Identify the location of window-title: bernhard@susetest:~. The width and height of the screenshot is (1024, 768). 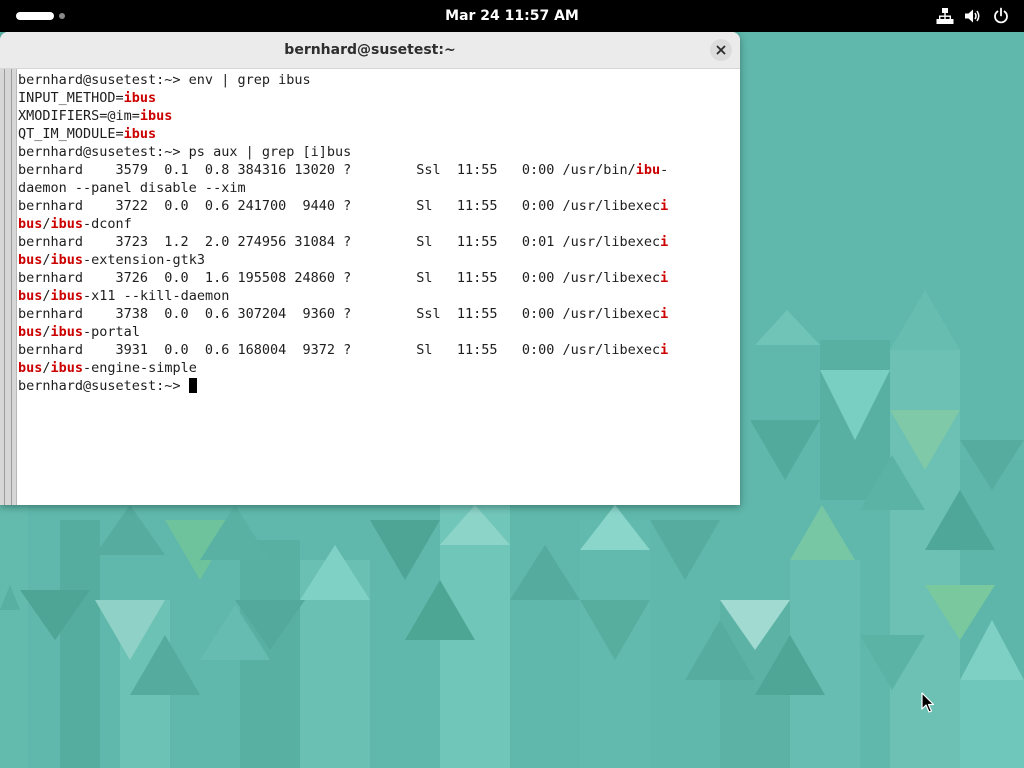
(370, 50).